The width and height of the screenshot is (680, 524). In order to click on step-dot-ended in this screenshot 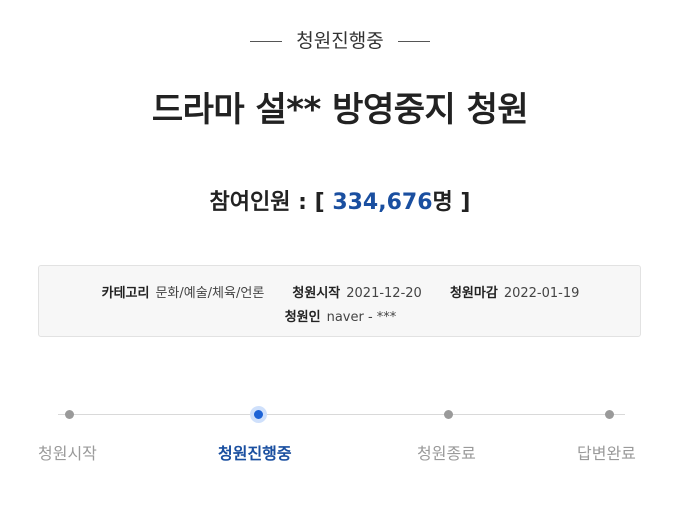, I will do `click(448, 414)`.